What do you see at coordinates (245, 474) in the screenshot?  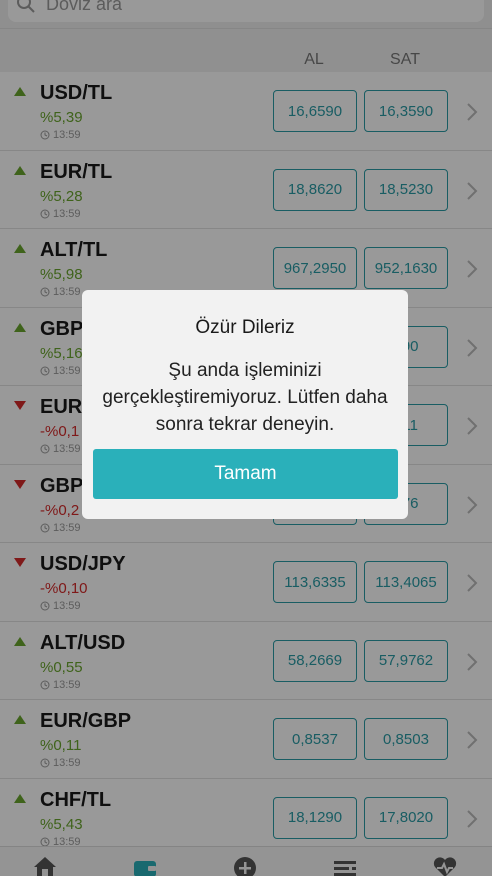 I see `ok-button: Tamam` at bounding box center [245, 474].